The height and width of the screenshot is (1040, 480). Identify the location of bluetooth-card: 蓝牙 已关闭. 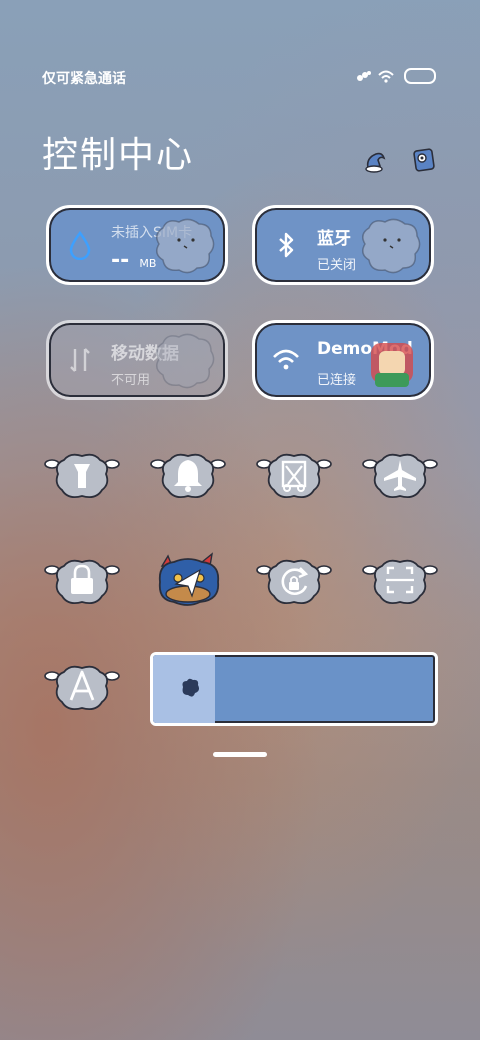
(343, 245).